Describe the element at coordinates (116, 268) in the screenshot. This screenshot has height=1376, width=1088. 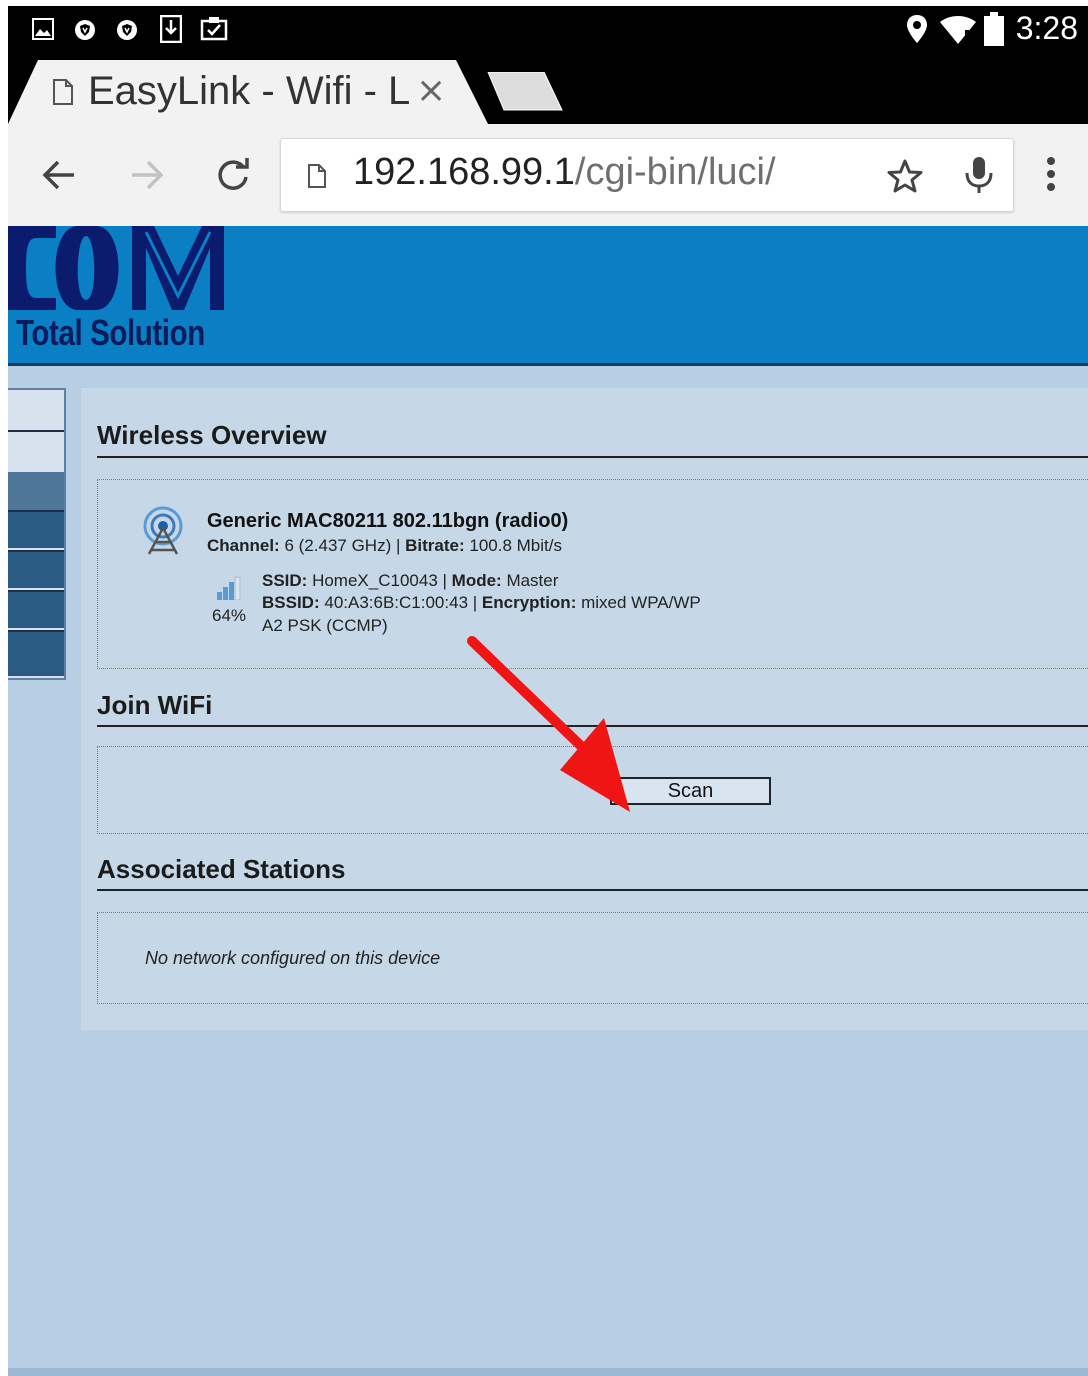
I see `brand-logo` at that location.